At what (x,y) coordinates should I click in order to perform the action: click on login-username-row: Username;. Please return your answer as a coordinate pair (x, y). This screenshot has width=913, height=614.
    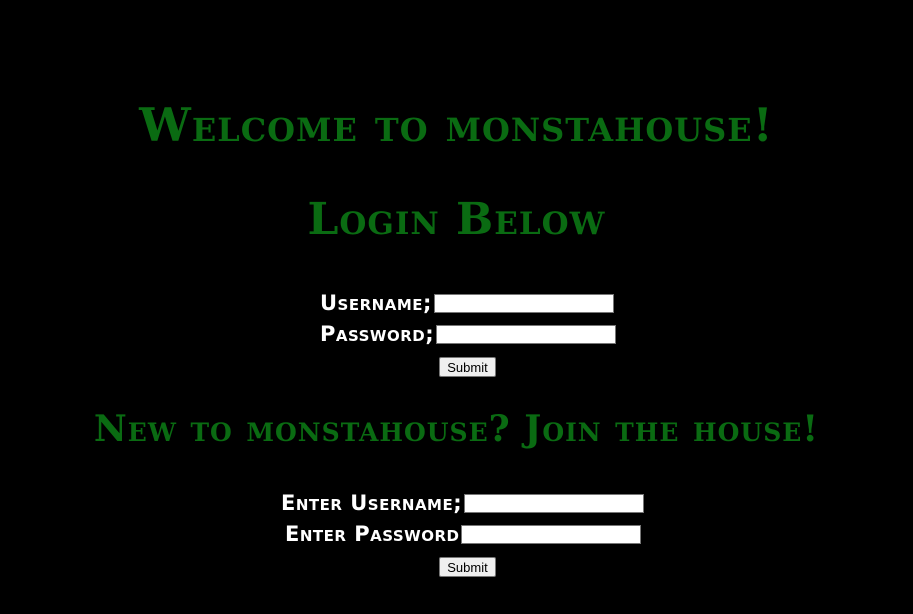
    Looking at the image, I should click on (467, 303).